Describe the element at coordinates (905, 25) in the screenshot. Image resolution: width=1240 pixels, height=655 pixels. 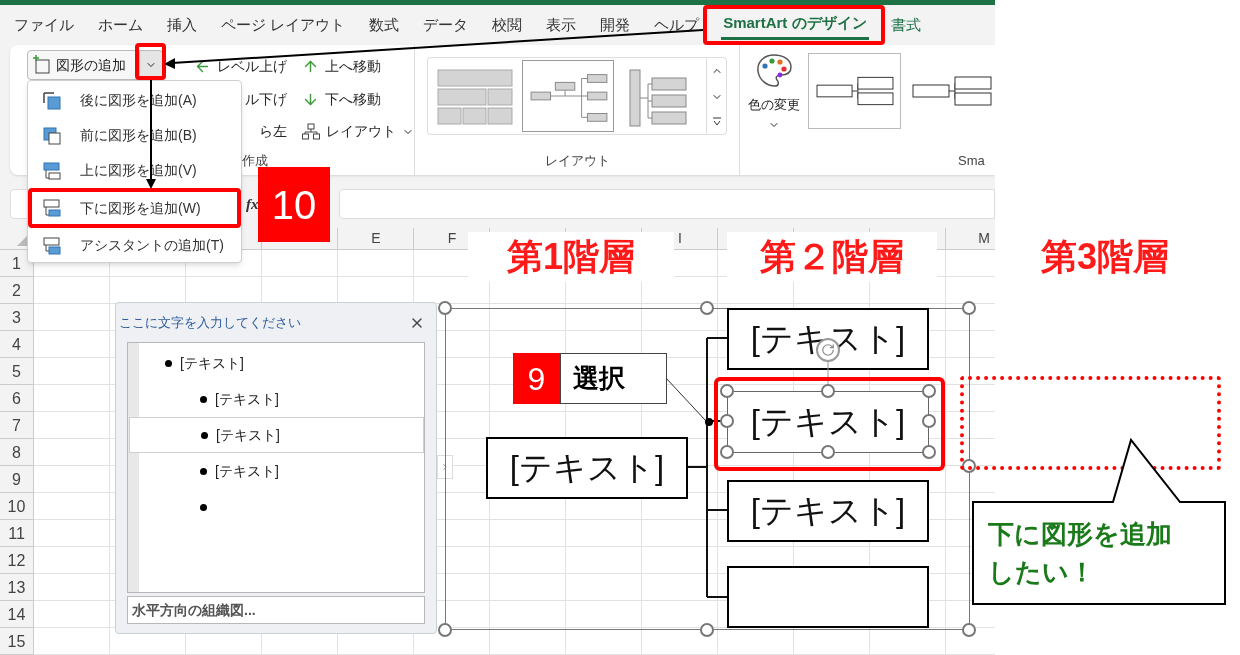
I see `ribbon-tab: 書式` at that location.